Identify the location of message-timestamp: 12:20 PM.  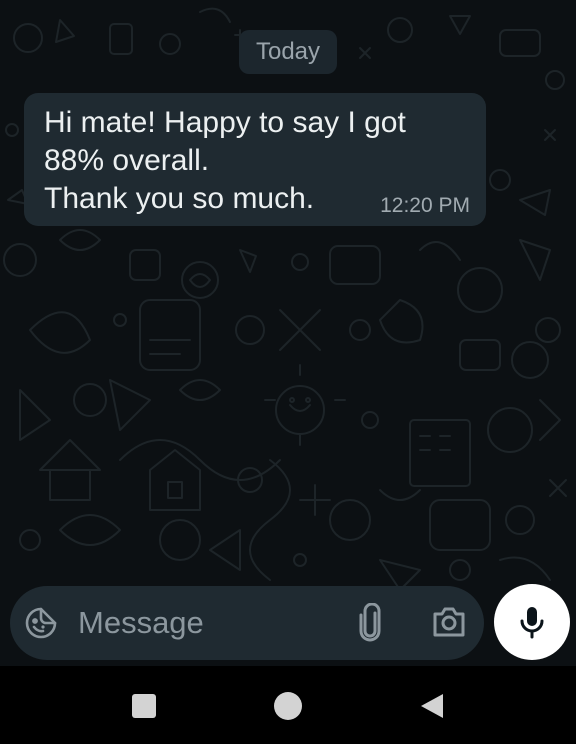
(425, 205).